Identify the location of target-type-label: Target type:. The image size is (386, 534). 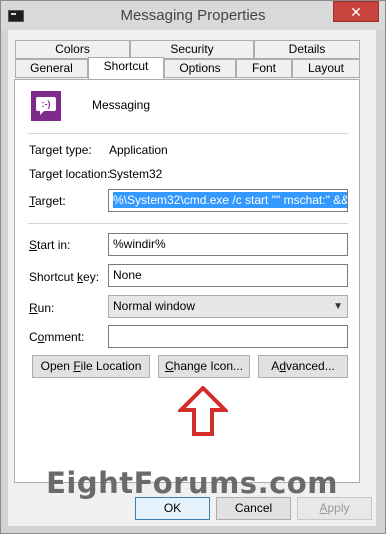
(60, 150).